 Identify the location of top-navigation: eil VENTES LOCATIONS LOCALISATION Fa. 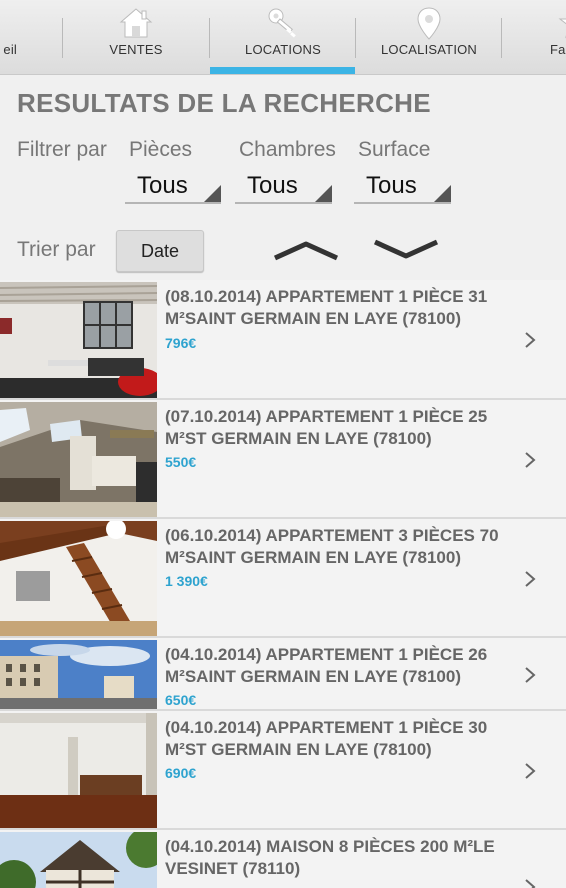
(283, 37).